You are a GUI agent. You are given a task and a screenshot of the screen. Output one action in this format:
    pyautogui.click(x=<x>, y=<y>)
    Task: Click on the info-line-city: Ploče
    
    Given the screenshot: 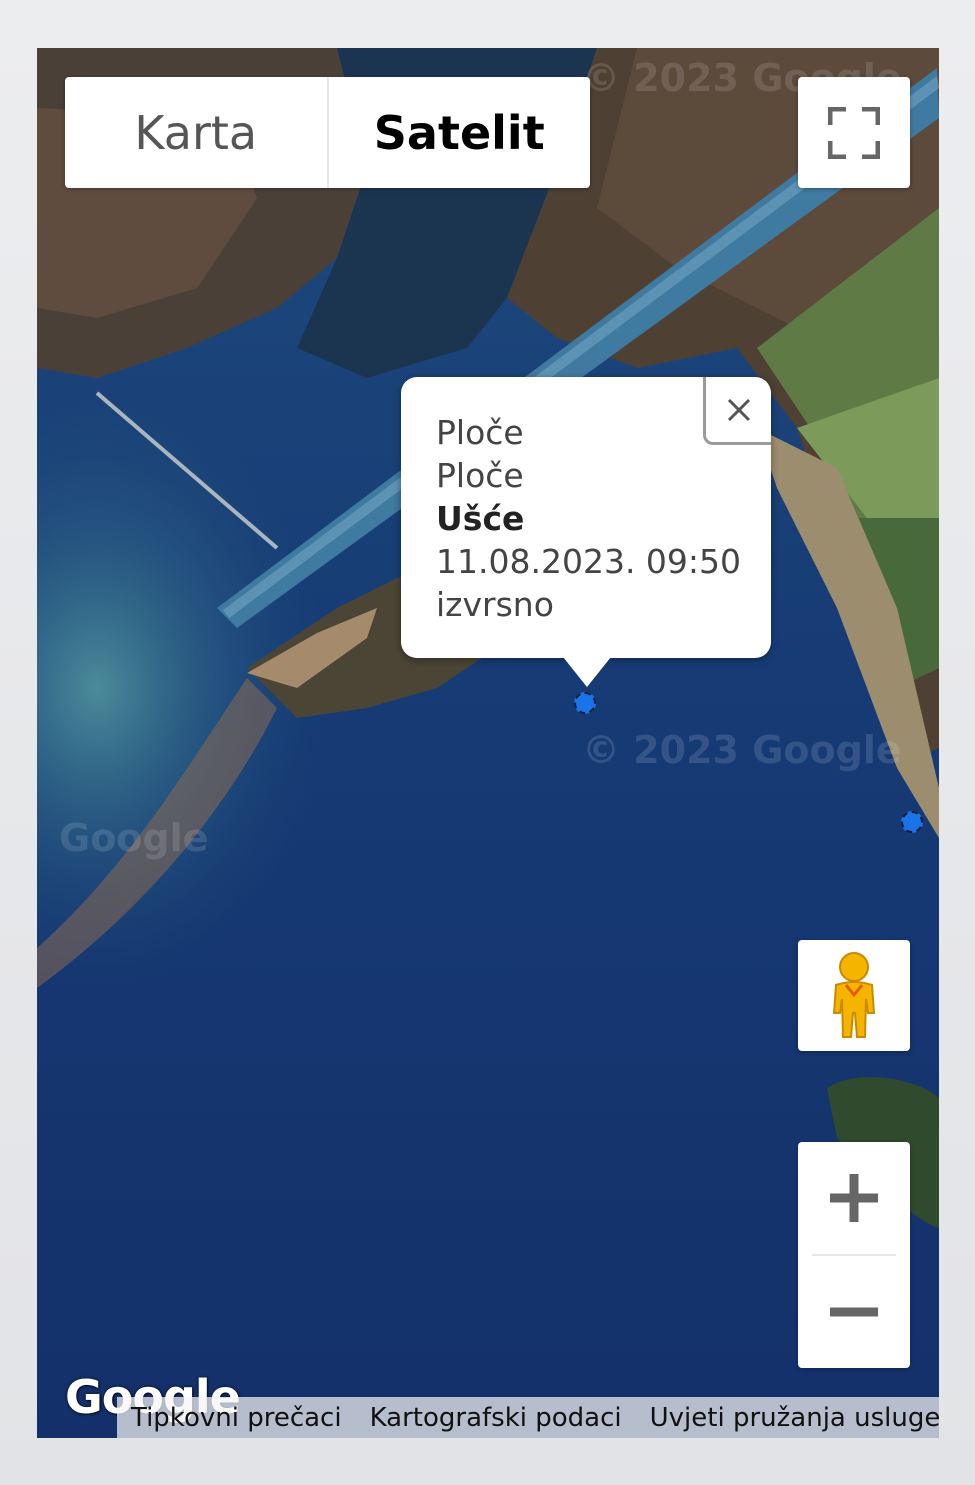 What is the action you would take?
    pyautogui.click(x=480, y=432)
    